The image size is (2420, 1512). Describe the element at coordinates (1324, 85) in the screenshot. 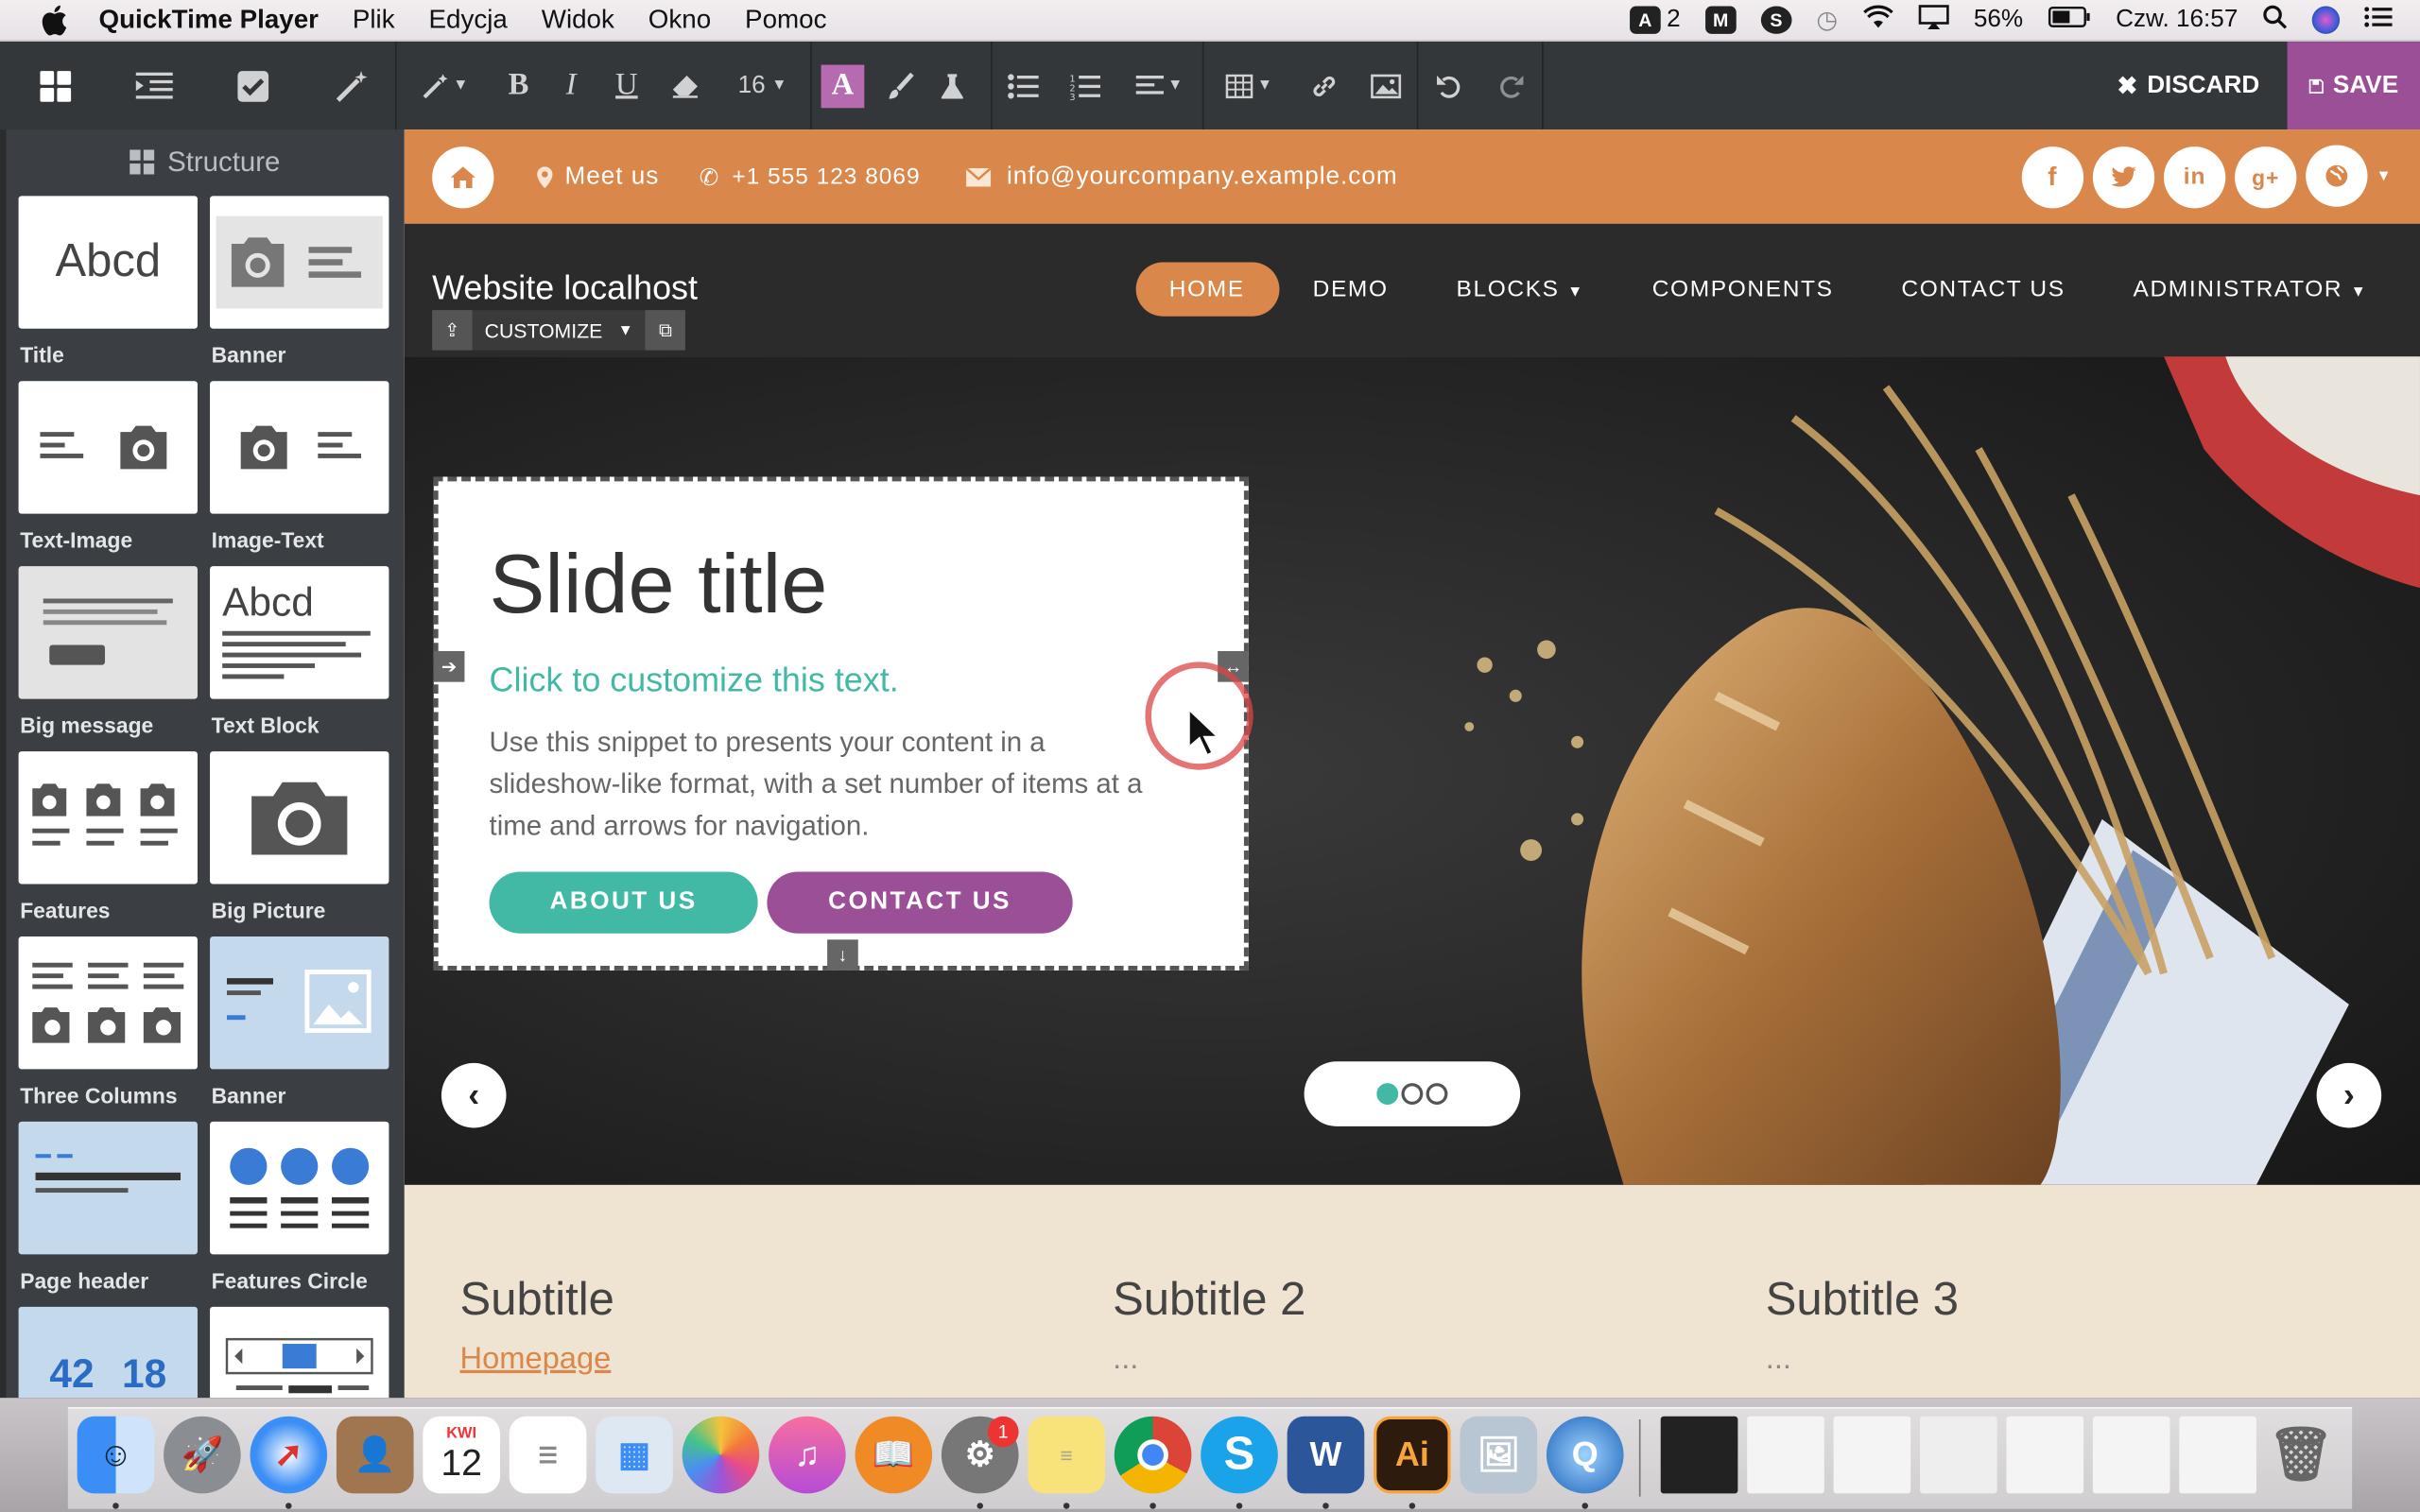

I see `link-icon` at that location.